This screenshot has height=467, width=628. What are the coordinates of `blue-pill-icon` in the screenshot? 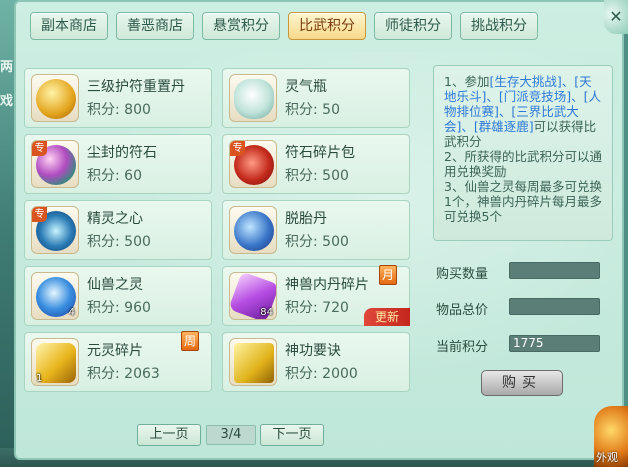 It's located at (254, 231).